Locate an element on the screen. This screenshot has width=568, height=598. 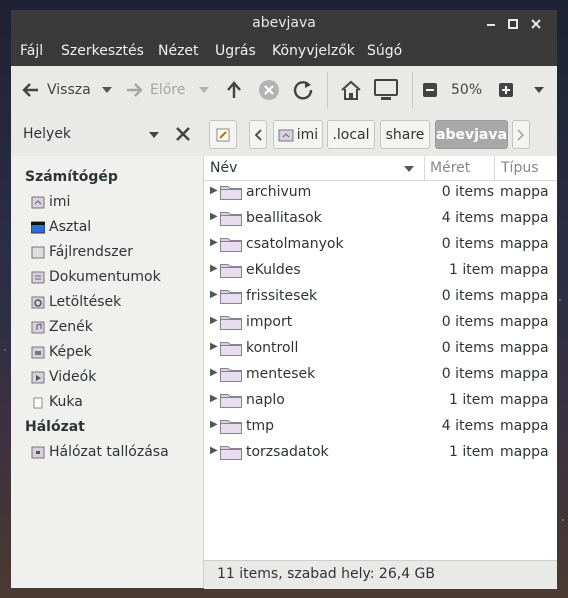
table-row: ▶ archivum 0 items mappa is located at coordinates (380, 193).